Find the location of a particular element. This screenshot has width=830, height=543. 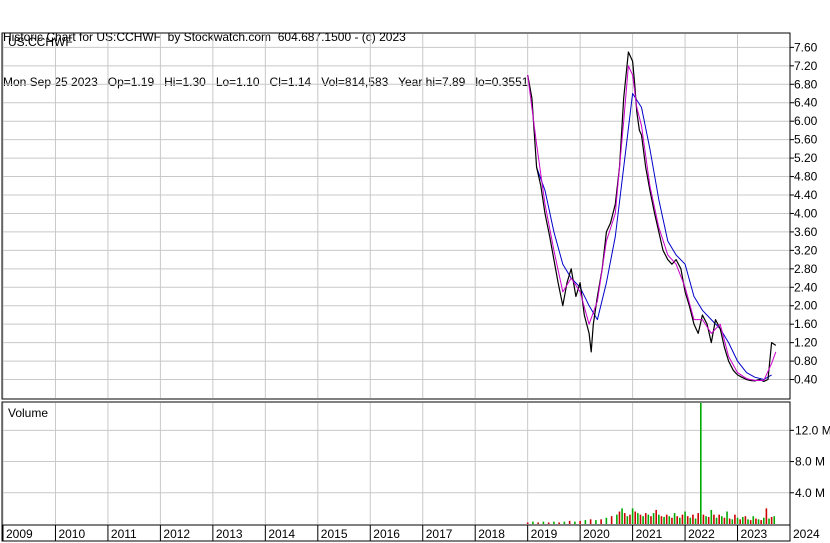

volume-axis-ticks: 4.0 M 8.0 M 12.0 M is located at coordinates (810, 461).